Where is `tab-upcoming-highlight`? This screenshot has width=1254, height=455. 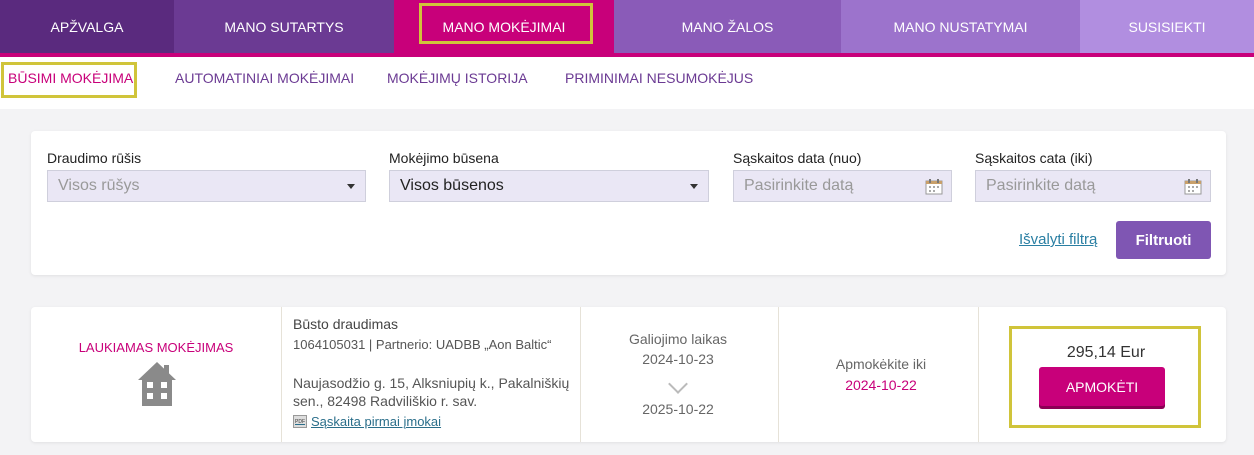
tab-upcoming-highlight is located at coordinates (69, 80).